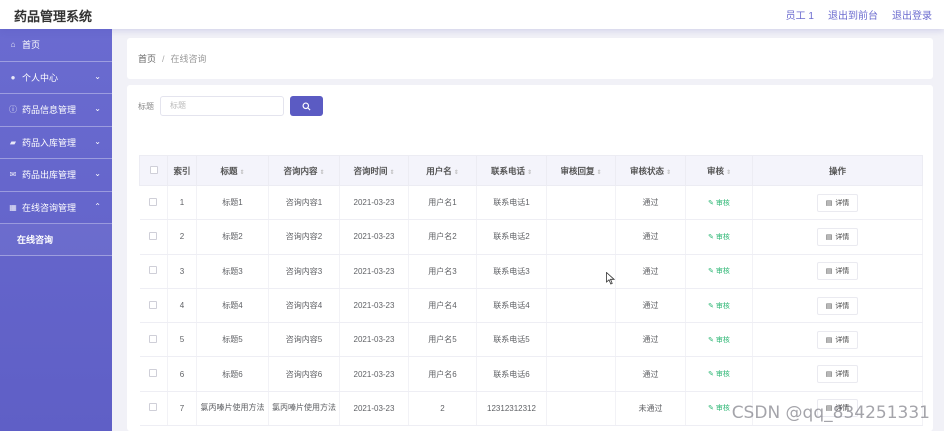 The width and height of the screenshot is (944, 431). I want to click on search-button, so click(306, 106).